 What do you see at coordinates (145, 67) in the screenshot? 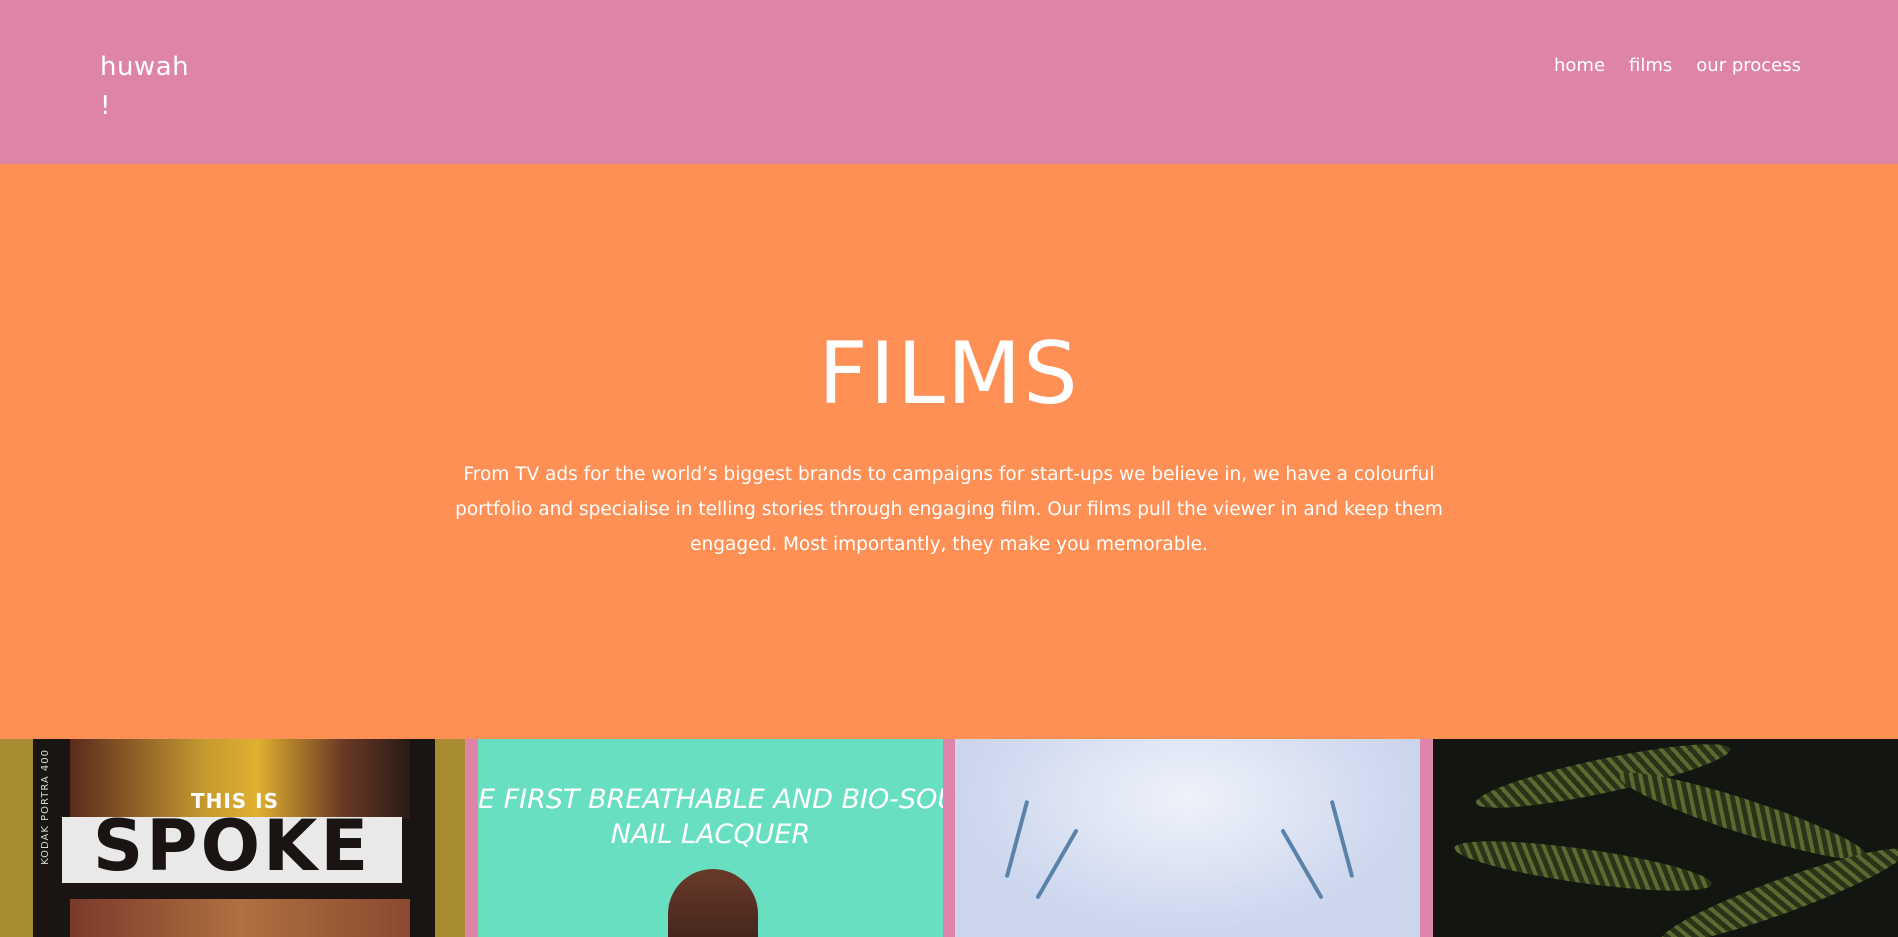
I see `logo-text: huwah` at bounding box center [145, 67].